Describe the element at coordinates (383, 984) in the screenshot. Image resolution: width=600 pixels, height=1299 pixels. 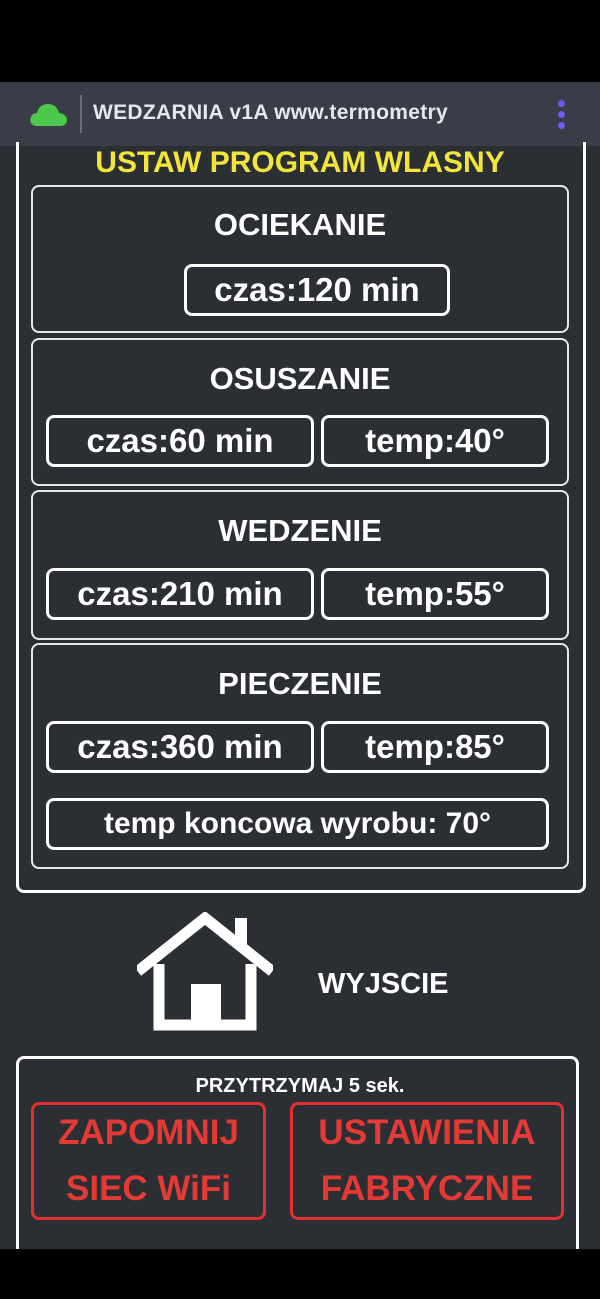
I see `exit-button-label: WYJSCIE` at that location.